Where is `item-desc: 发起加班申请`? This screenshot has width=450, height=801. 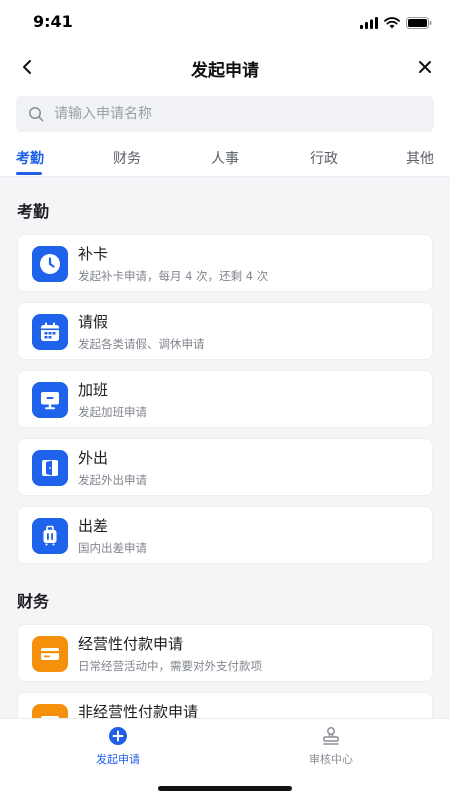
item-desc: 发起加班申请 is located at coordinates (112, 412).